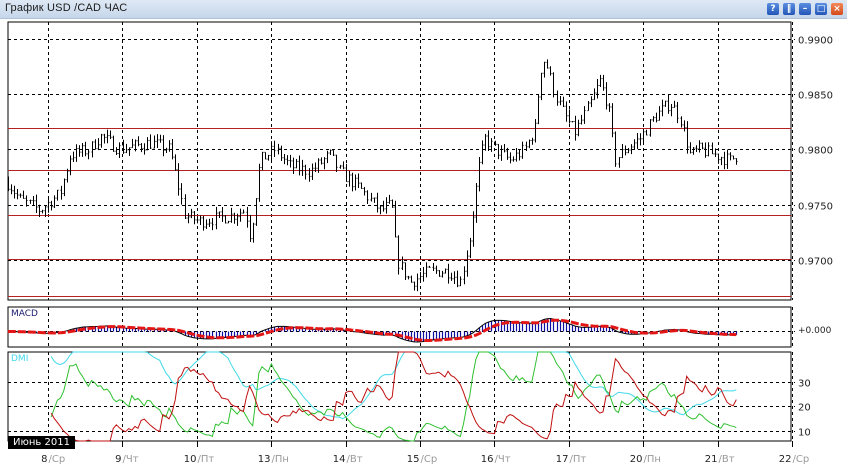 This screenshot has width=847, height=472. What do you see at coordinates (562, 459) in the screenshot?
I see `x-label-day: 17` at bounding box center [562, 459].